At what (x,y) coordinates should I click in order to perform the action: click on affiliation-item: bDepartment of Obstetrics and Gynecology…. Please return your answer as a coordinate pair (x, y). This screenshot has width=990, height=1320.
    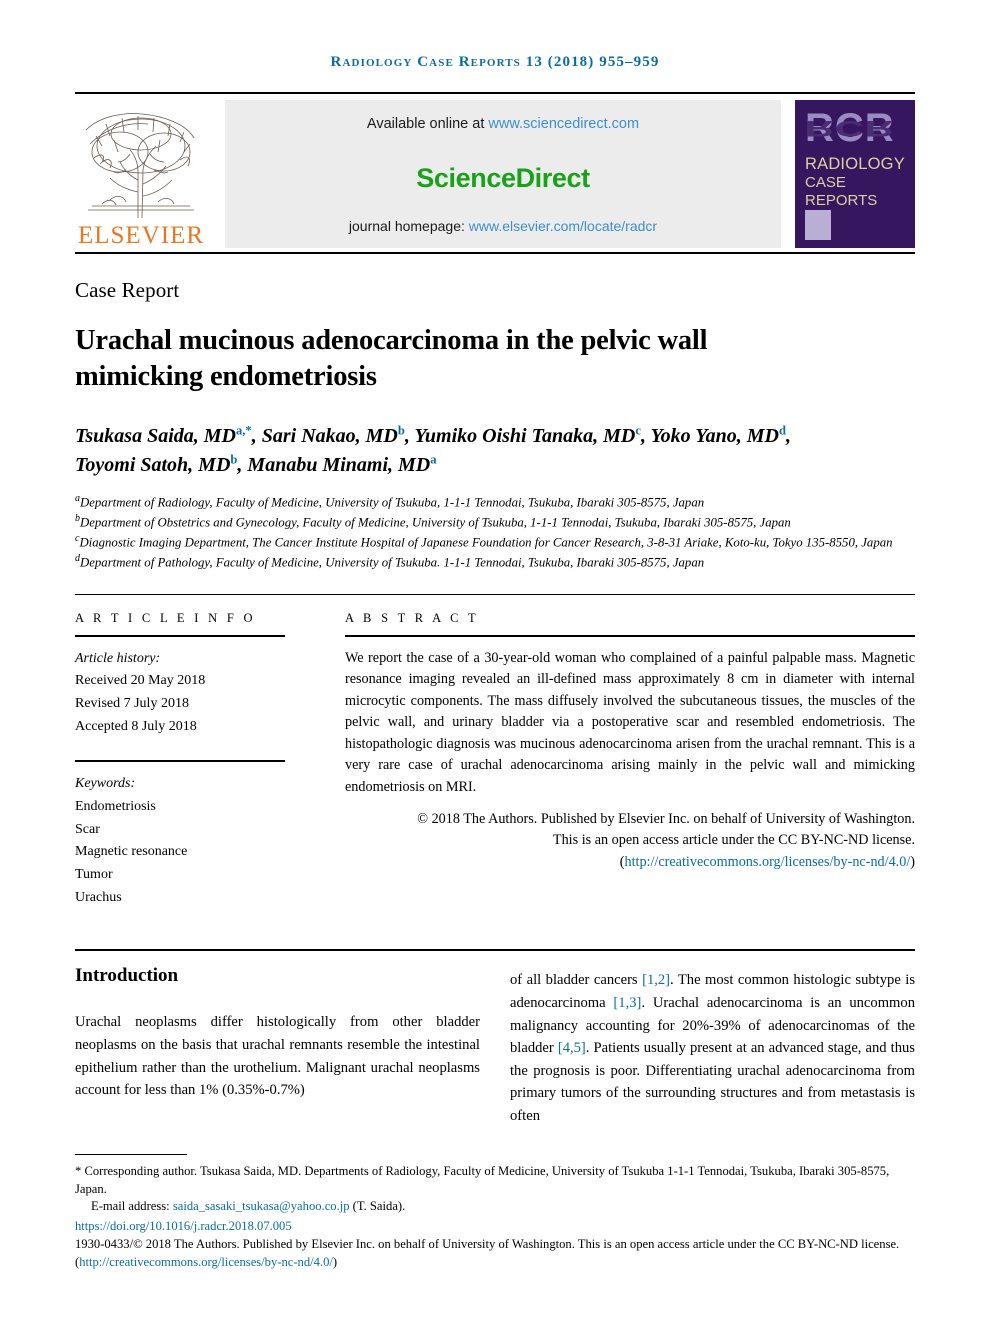
    Looking at the image, I should click on (485, 522).